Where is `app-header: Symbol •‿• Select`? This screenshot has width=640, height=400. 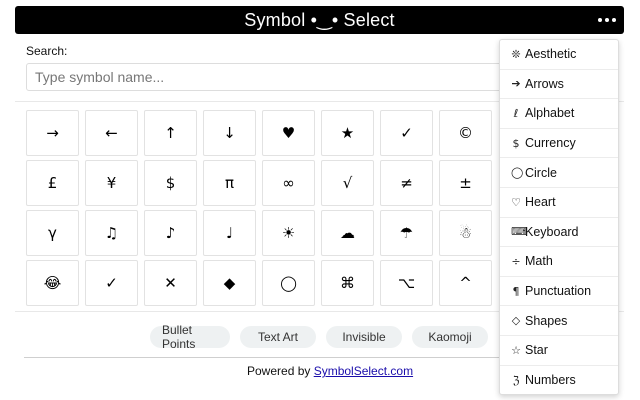 app-header: Symbol •‿• Select is located at coordinates (319, 20).